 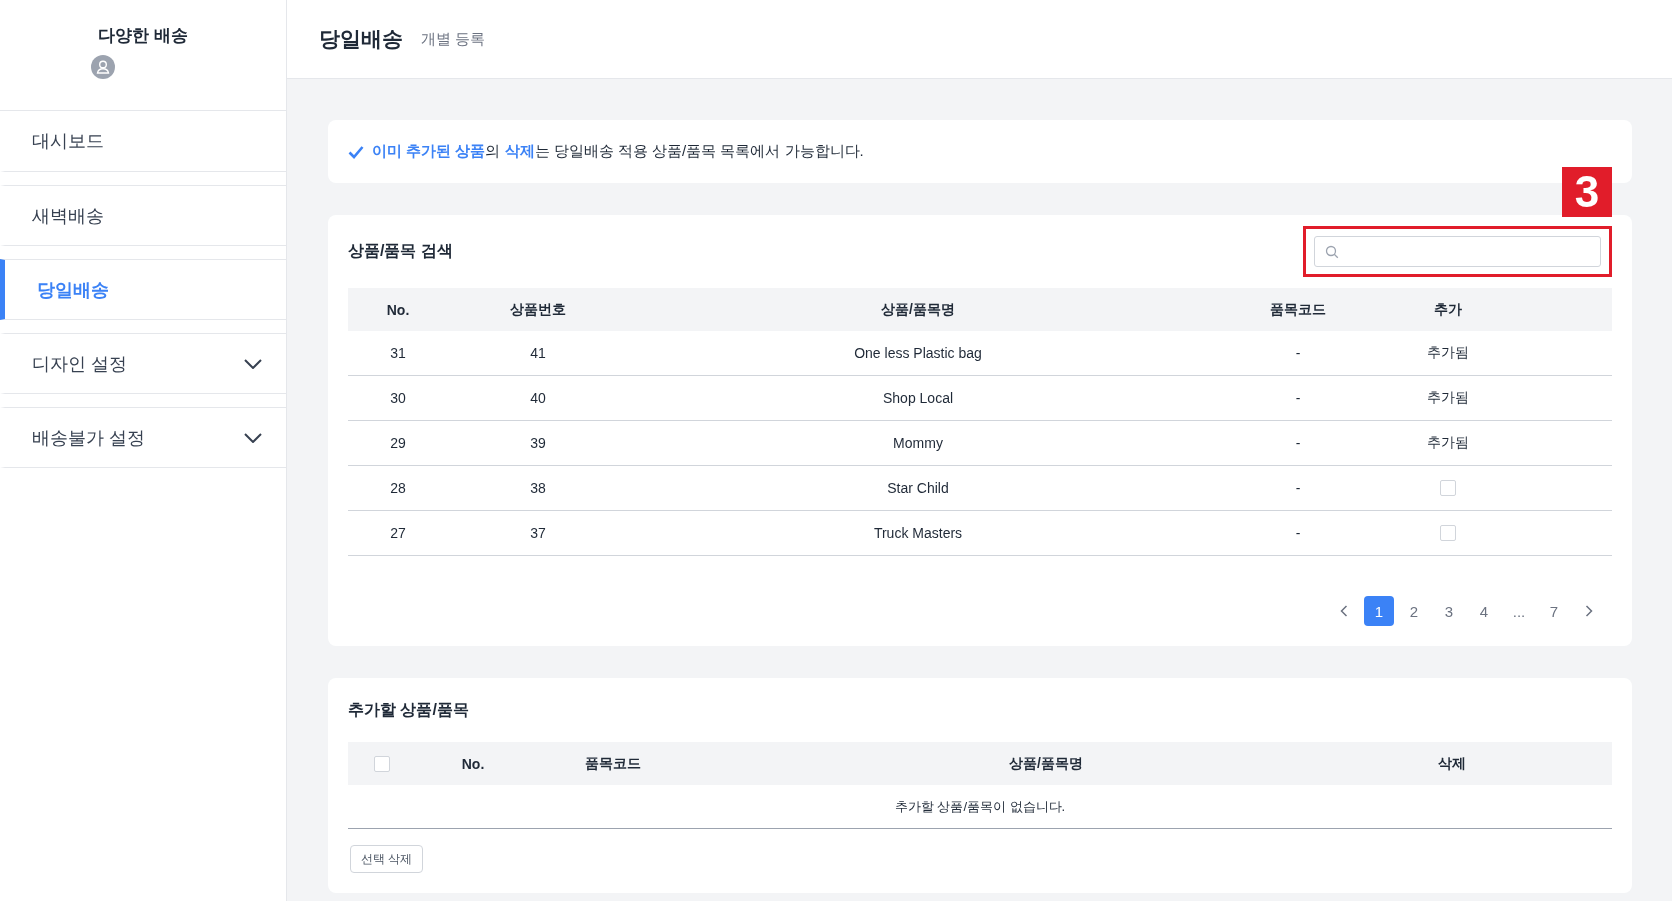 I want to click on search-icon, so click(x=1332, y=251).